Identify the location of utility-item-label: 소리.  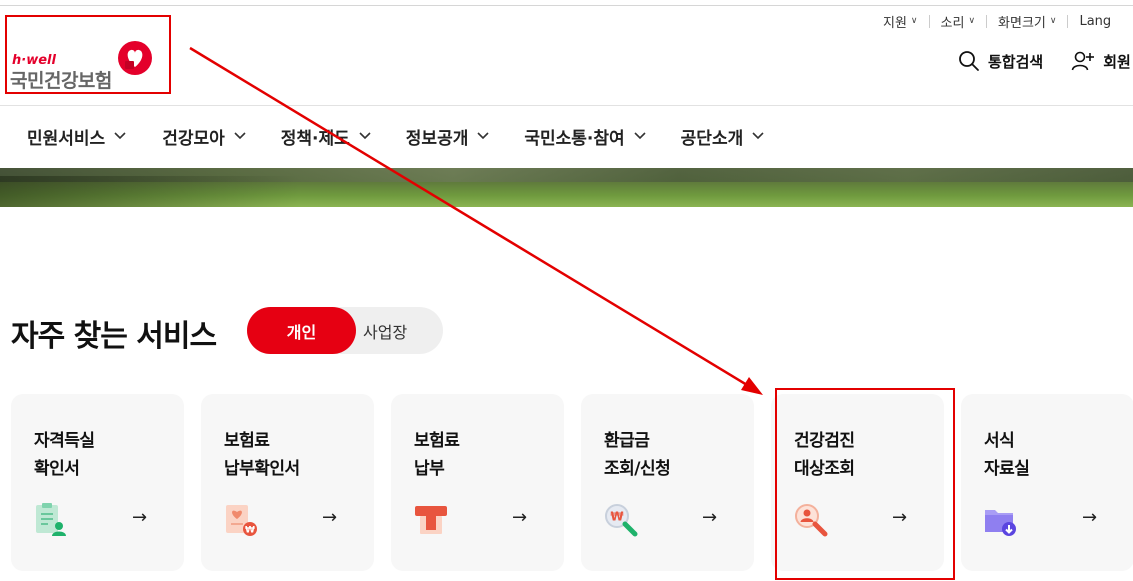
(952, 23).